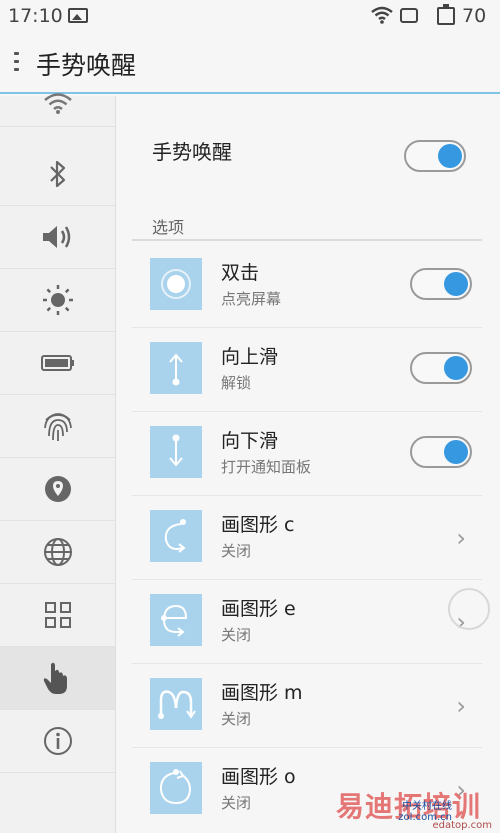  I want to click on watermark-domain: edatop.com, so click(462, 825).